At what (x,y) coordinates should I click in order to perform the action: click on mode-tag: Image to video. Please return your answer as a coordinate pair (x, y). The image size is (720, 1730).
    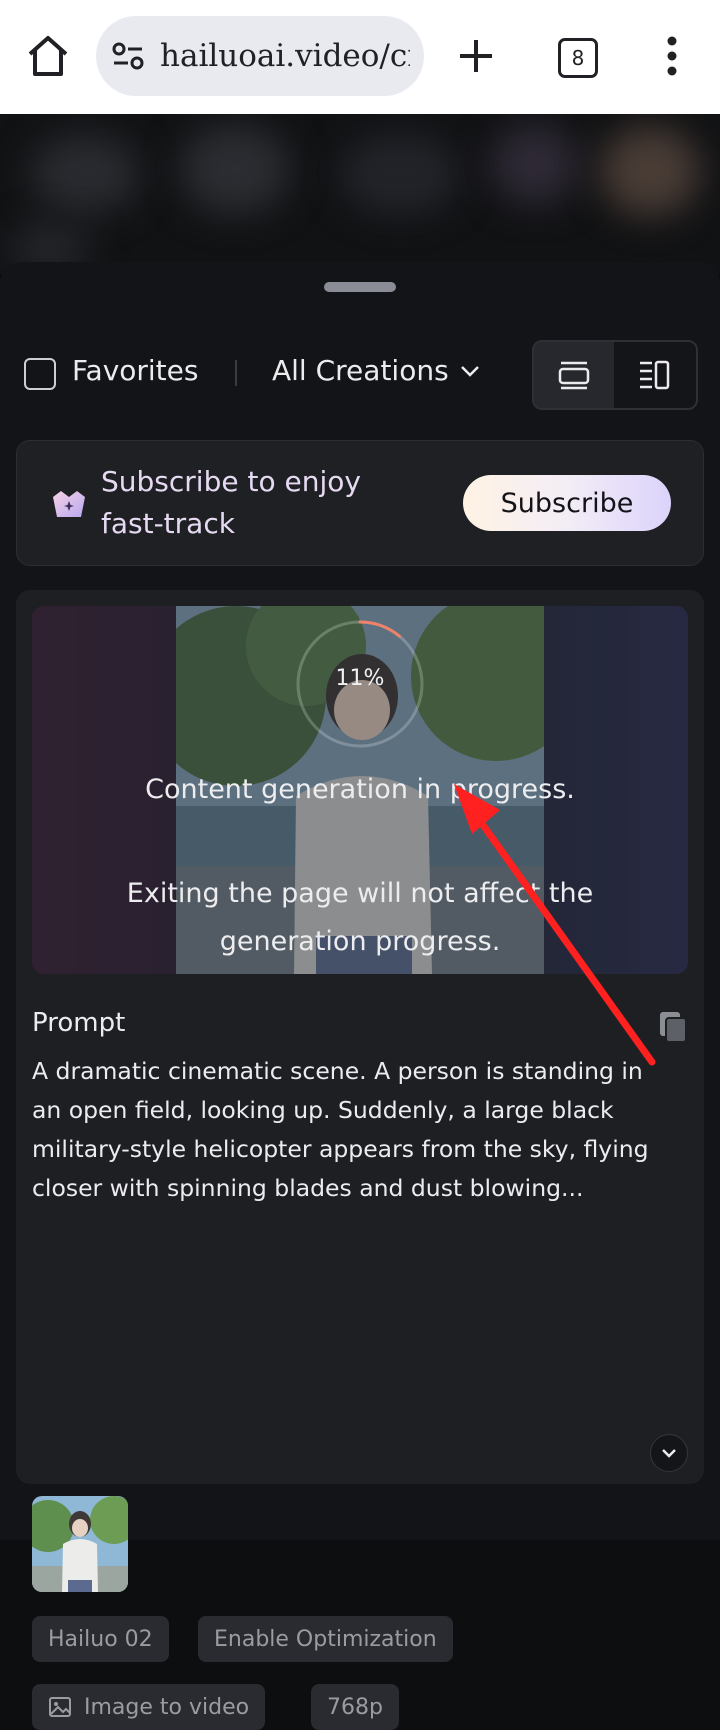
    Looking at the image, I should click on (149, 1707).